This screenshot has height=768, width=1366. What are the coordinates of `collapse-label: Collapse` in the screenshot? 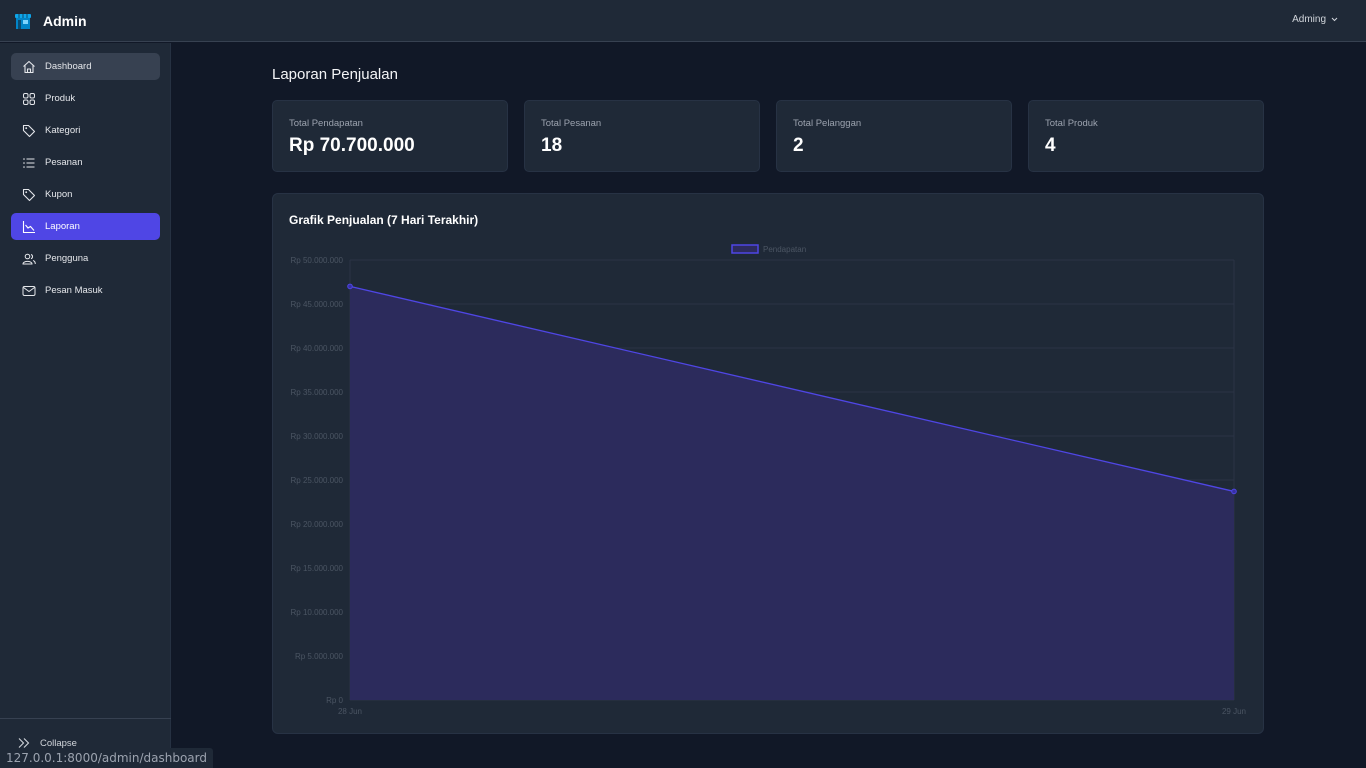 It's located at (58, 743).